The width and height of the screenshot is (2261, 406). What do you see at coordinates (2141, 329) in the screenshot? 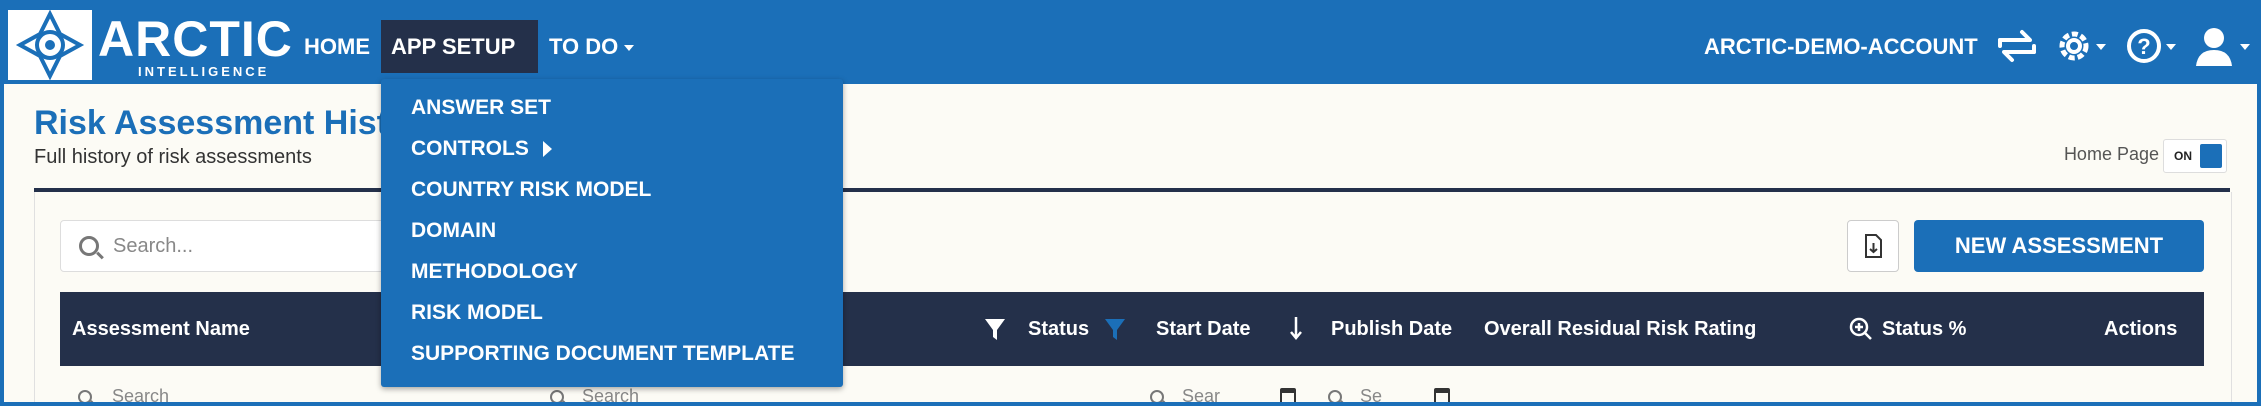
I see `col-actions: Actions` at bounding box center [2141, 329].